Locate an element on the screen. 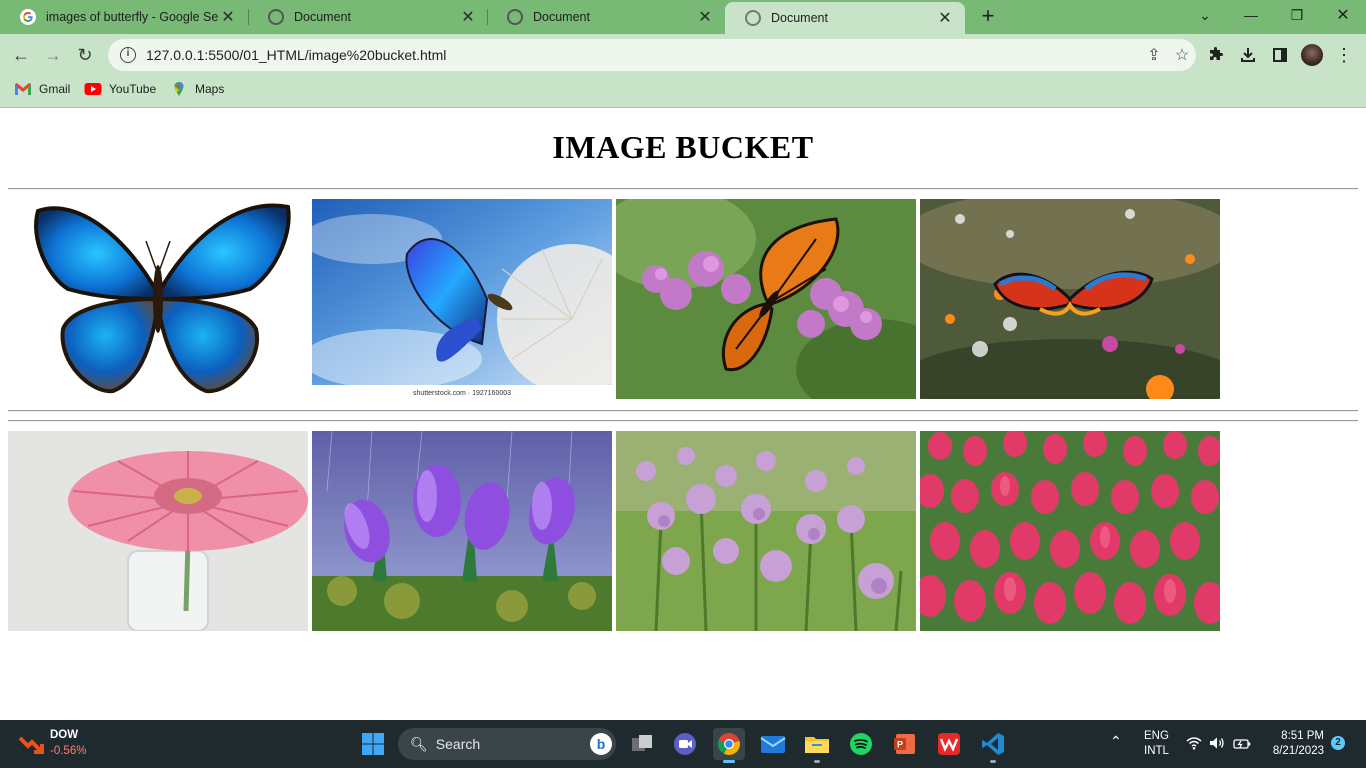  flower-image-chives is located at coordinates (766, 531).